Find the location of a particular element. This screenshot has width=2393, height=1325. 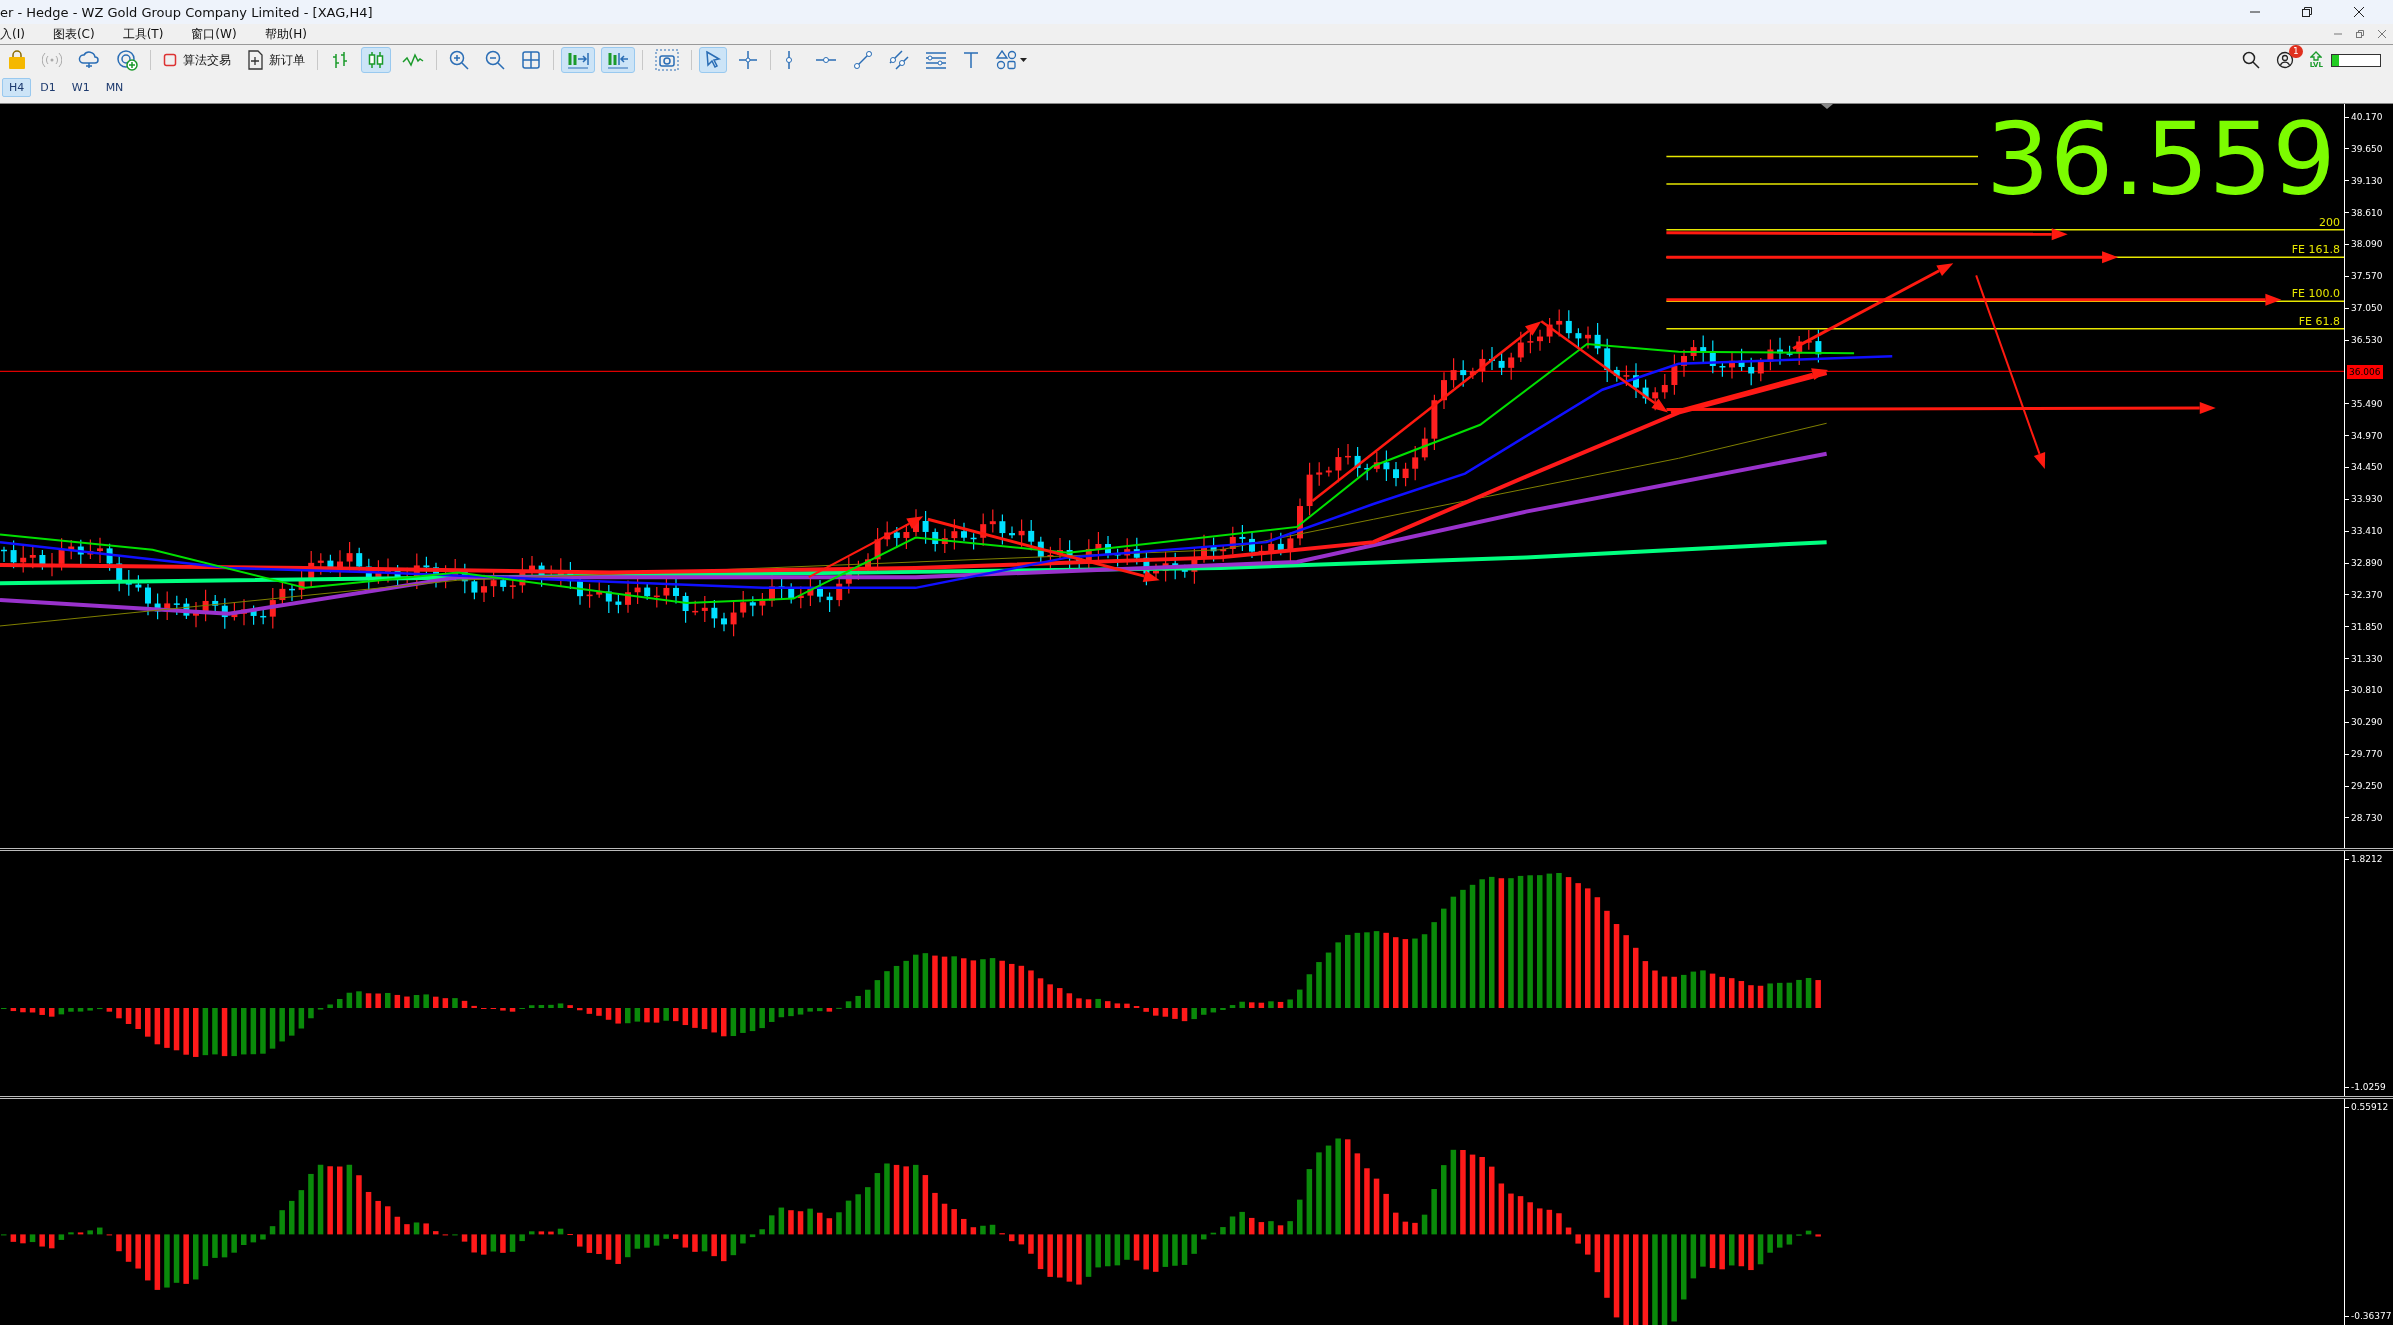

cloud-icon is located at coordinates (89, 60).